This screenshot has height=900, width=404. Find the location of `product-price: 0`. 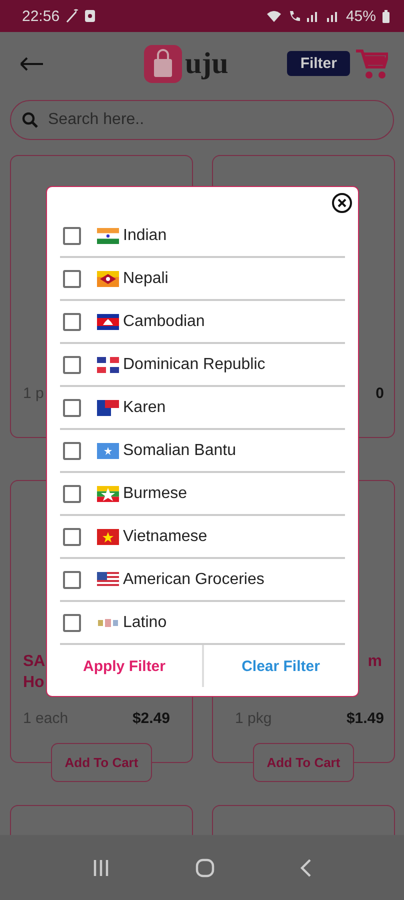

product-price: 0 is located at coordinates (380, 393).